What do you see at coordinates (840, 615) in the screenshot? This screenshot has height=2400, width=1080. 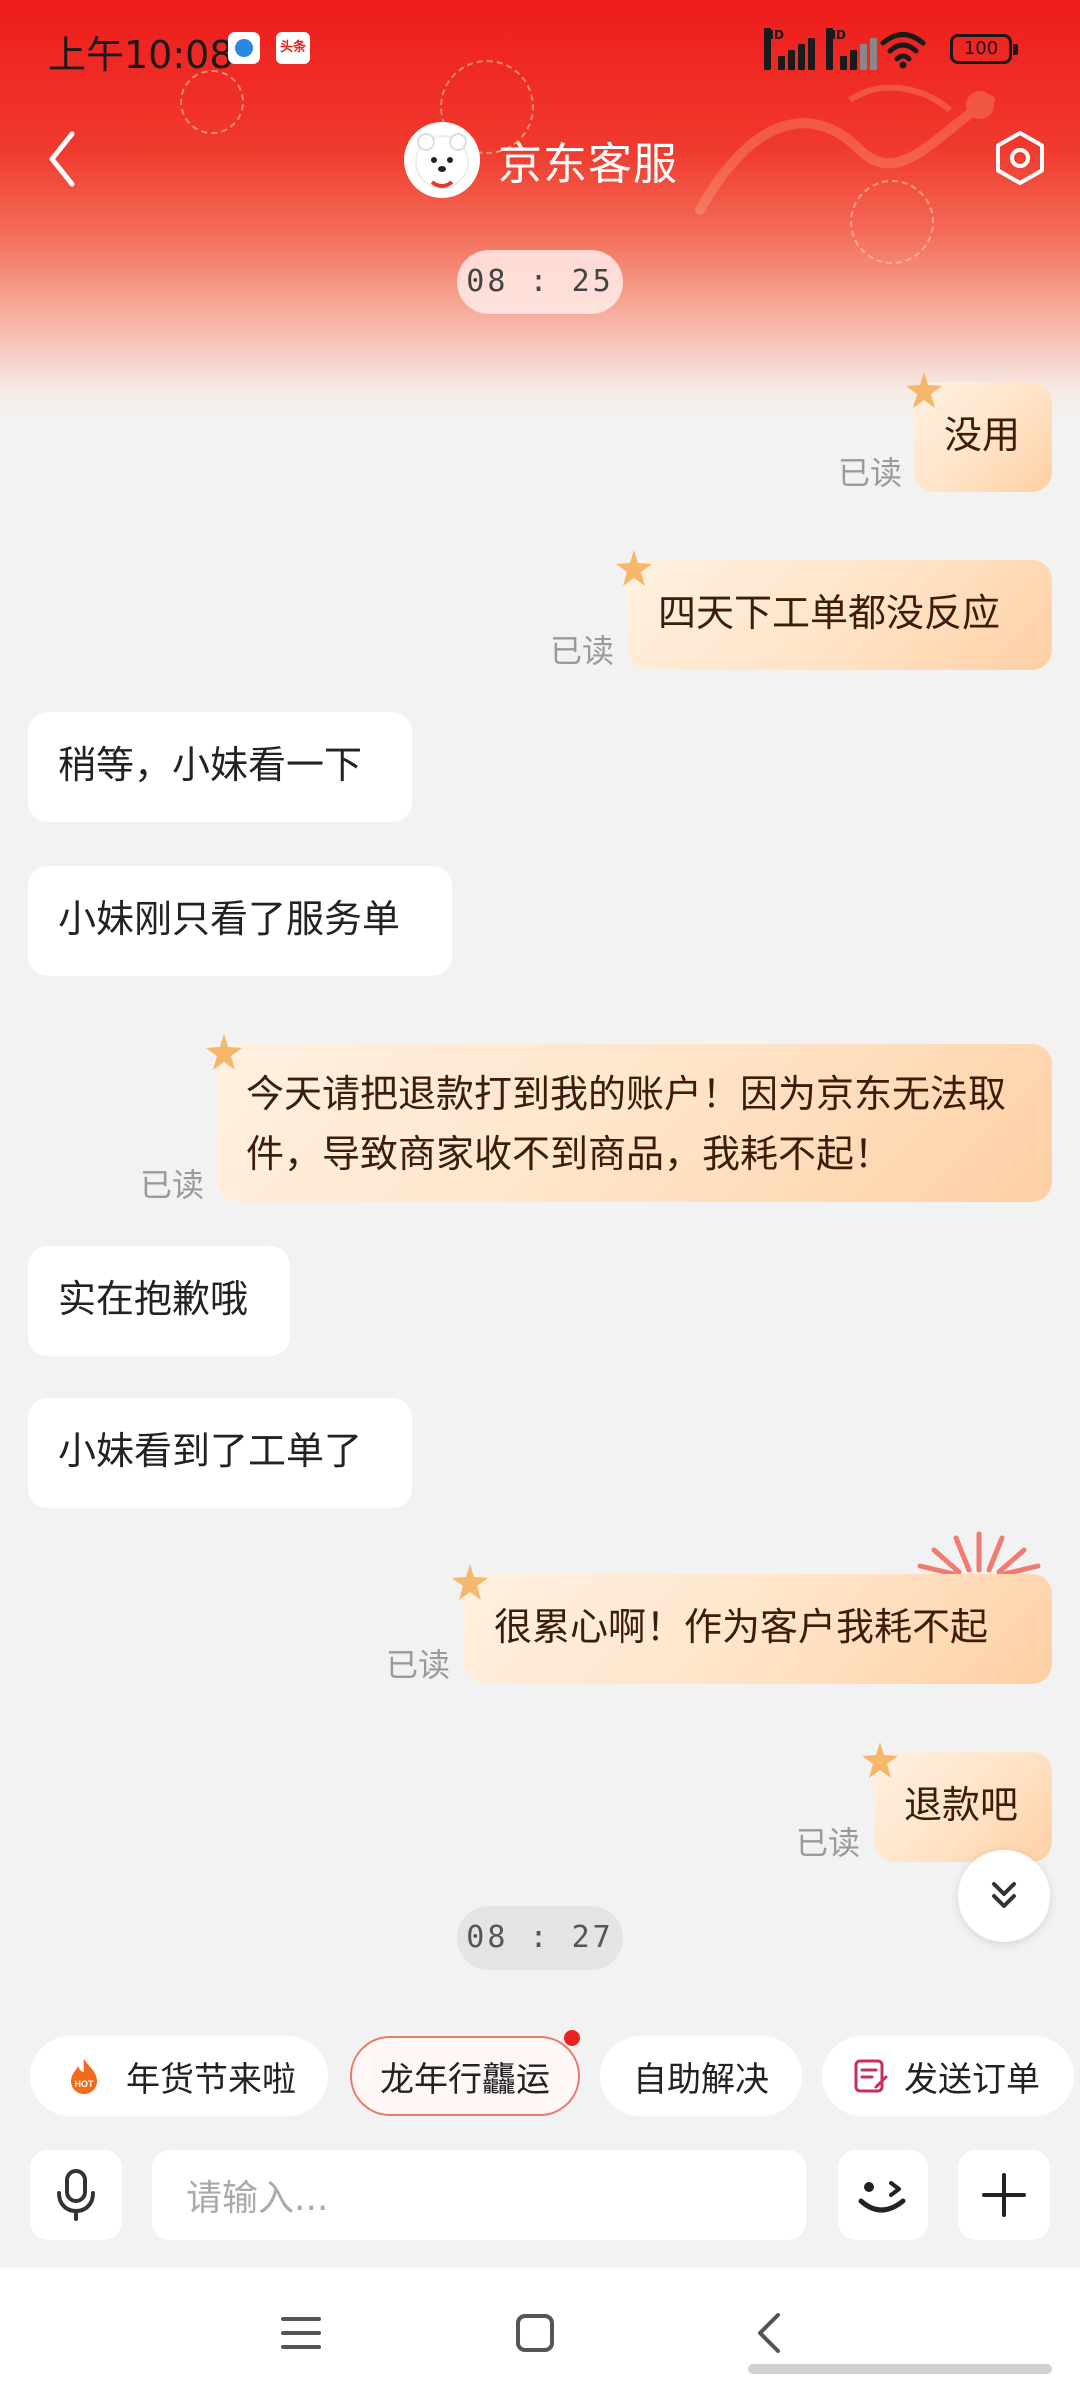 I see `message-bubble-outgoing: 四天下工单都没反应` at bounding box center [840, 615].